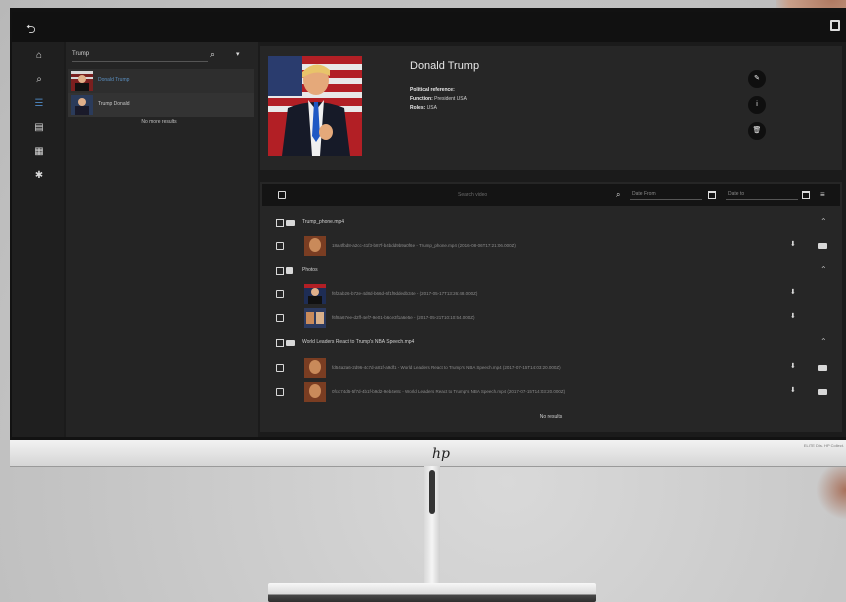  What do you see at coordinates (114, 80) in the screenshot?
I see `result-label: Donald Trump` at bounding box center [114, 80].